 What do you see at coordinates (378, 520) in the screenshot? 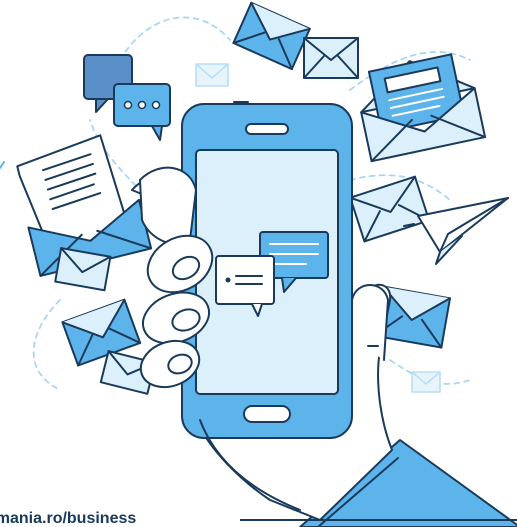
I see `footer-rule` at bounding box center [378, 520].